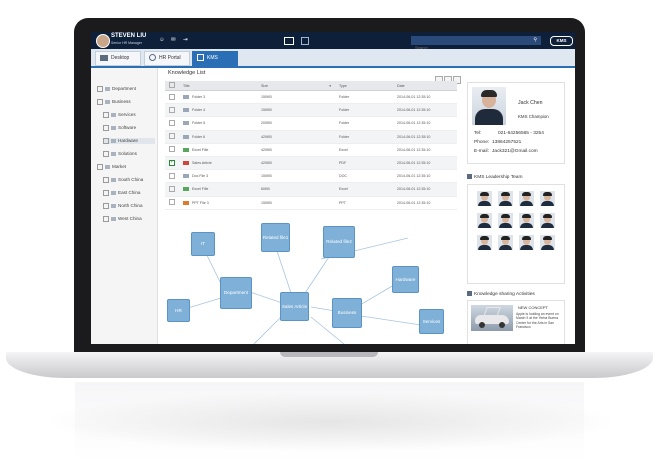  Describe the element at coordinates (119, 115) in the screenshot. I see `sidebar-item-services: Services` at that location.